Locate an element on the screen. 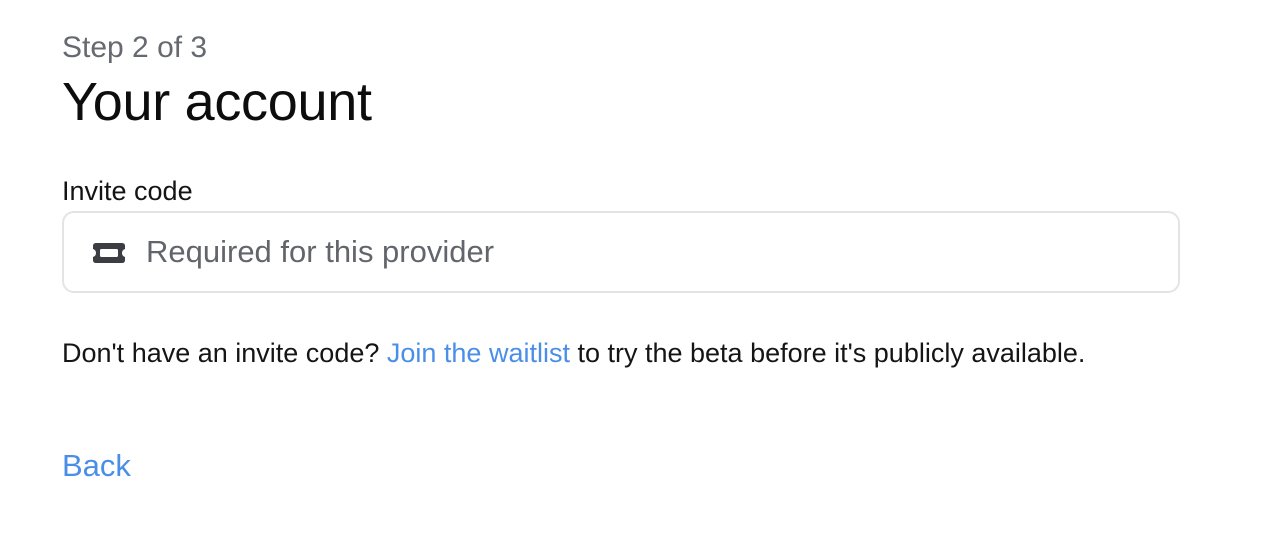 Image resolution: width=1262 pixels, height=542 pixels. step-indicator: Step 2 of 3 is located at coordinates (135, 47).